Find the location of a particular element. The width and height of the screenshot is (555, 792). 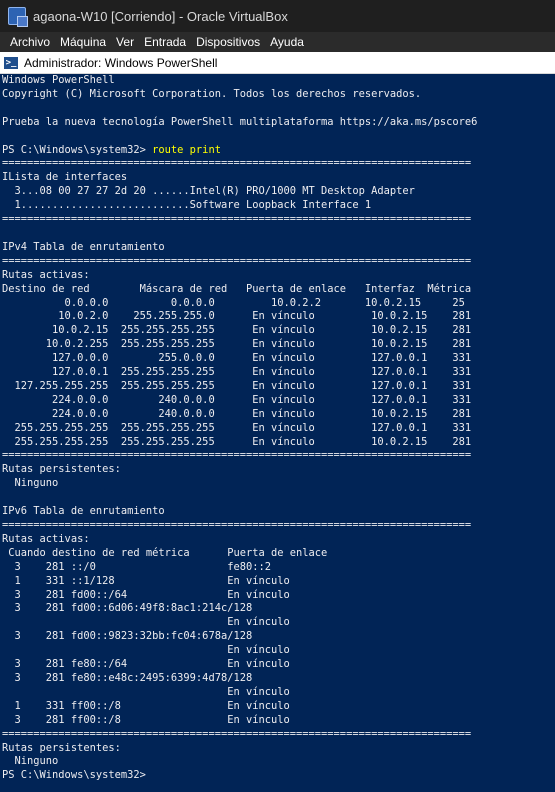

console-prompt: PS C:\Windows\system32> is located at coordinates (77, 149).